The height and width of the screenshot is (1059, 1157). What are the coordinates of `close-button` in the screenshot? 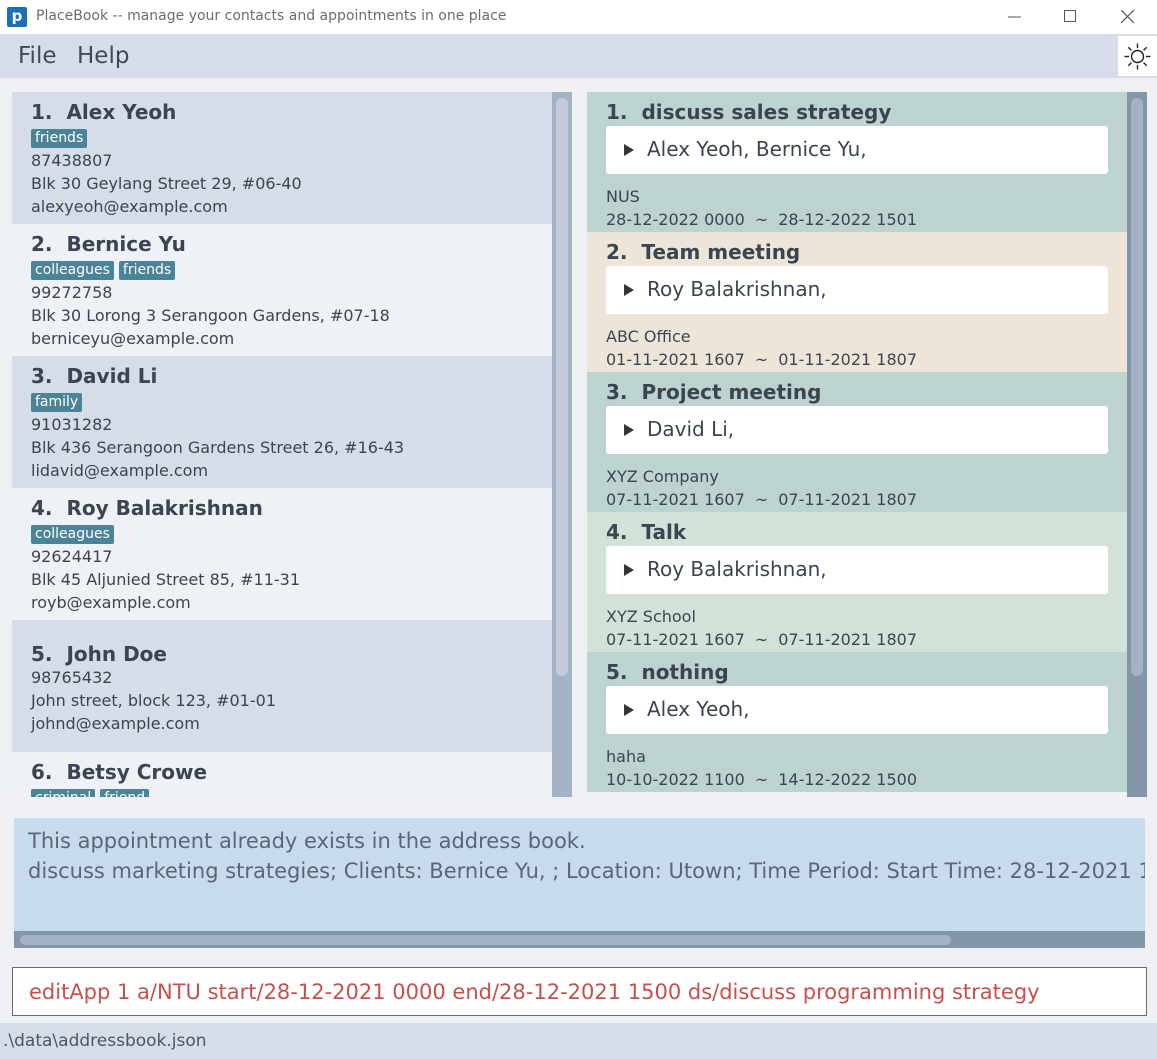 It's located at (1128, 17).